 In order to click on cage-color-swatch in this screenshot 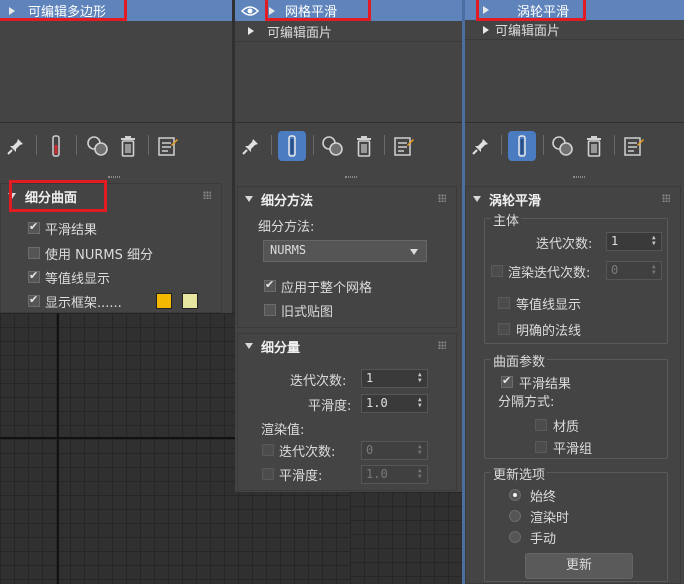, I will do `click(164, 301)`.